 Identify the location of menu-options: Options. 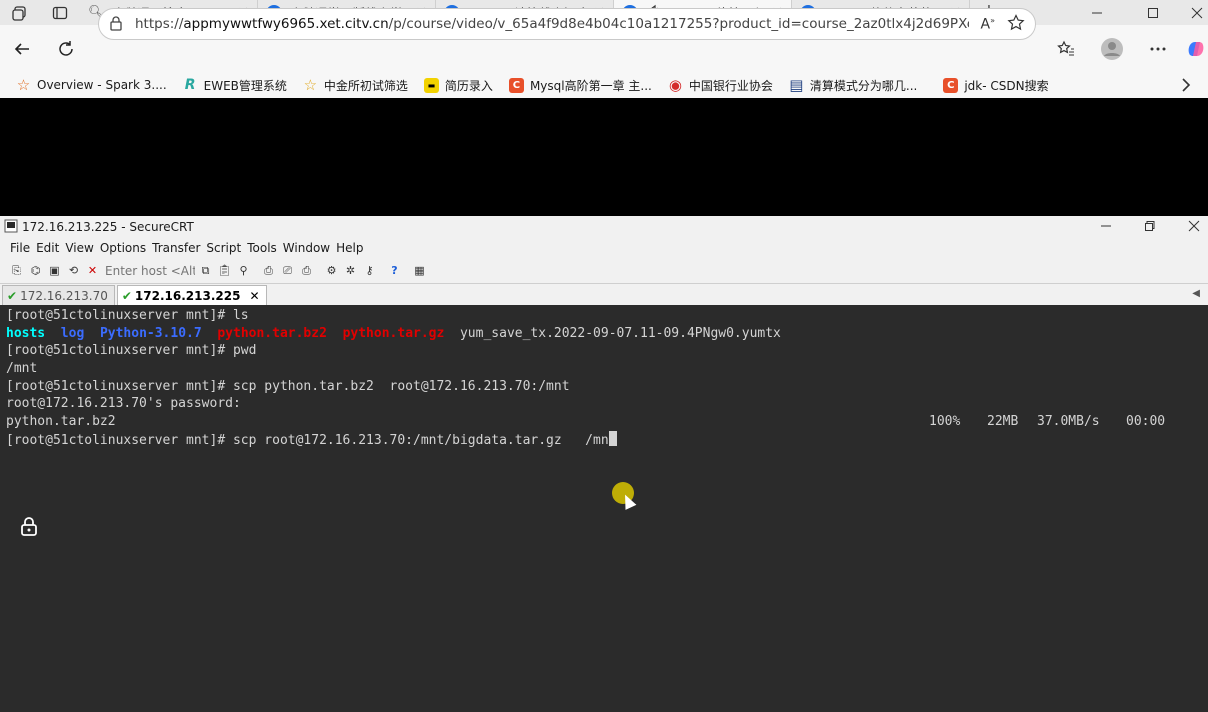
(126, 248).